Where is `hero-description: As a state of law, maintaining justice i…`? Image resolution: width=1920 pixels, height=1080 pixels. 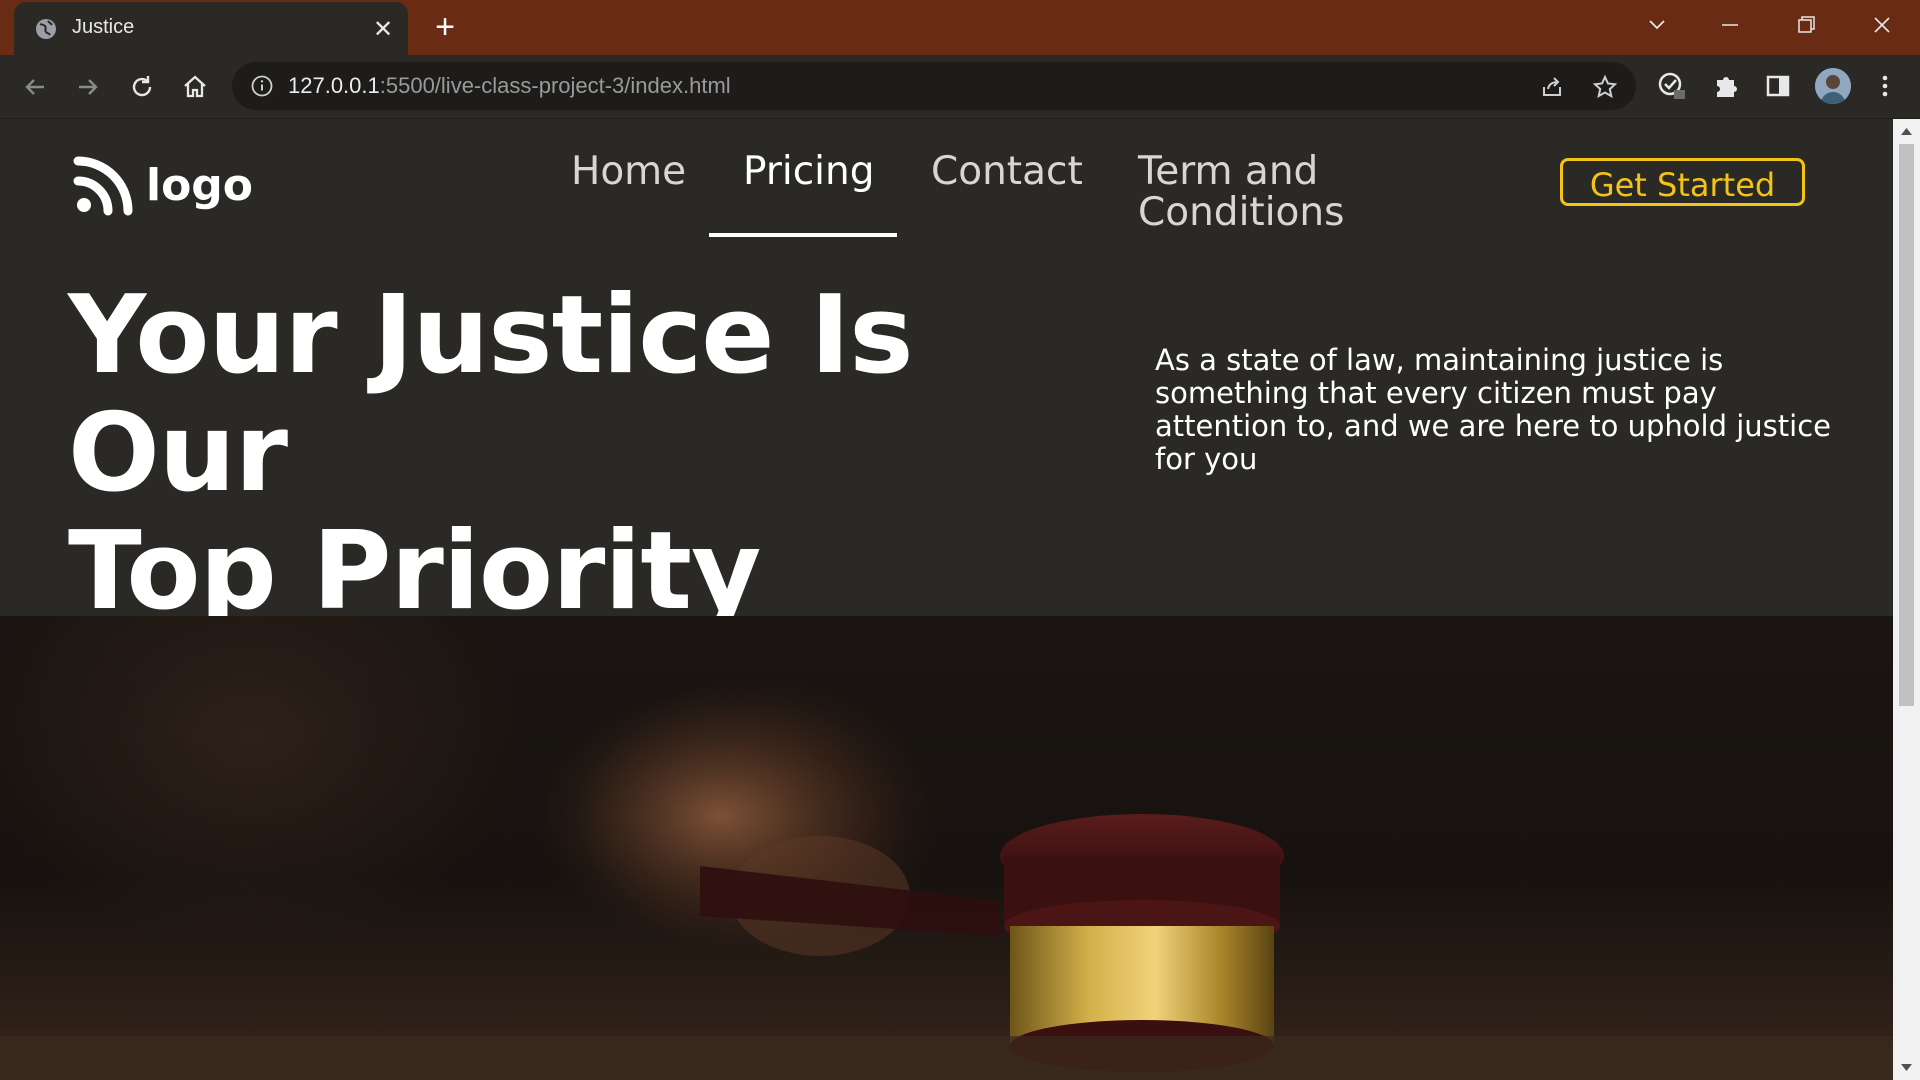
hero-description: As a state of law, maintaining justice i… is located at coordinates (1493, 409).